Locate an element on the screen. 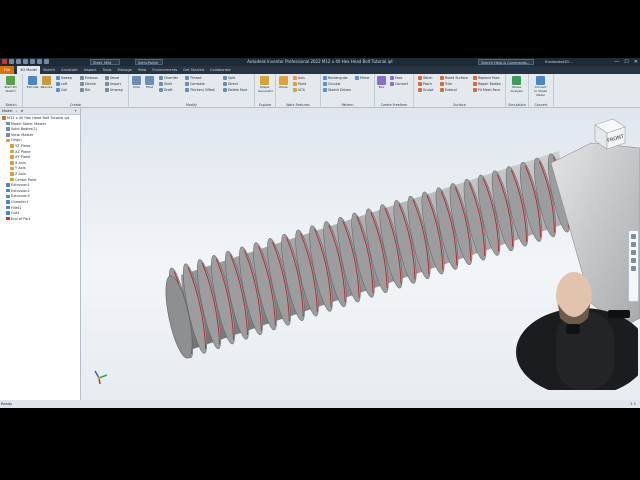  stress-analysis-icon is located at coordinates (516, 80).